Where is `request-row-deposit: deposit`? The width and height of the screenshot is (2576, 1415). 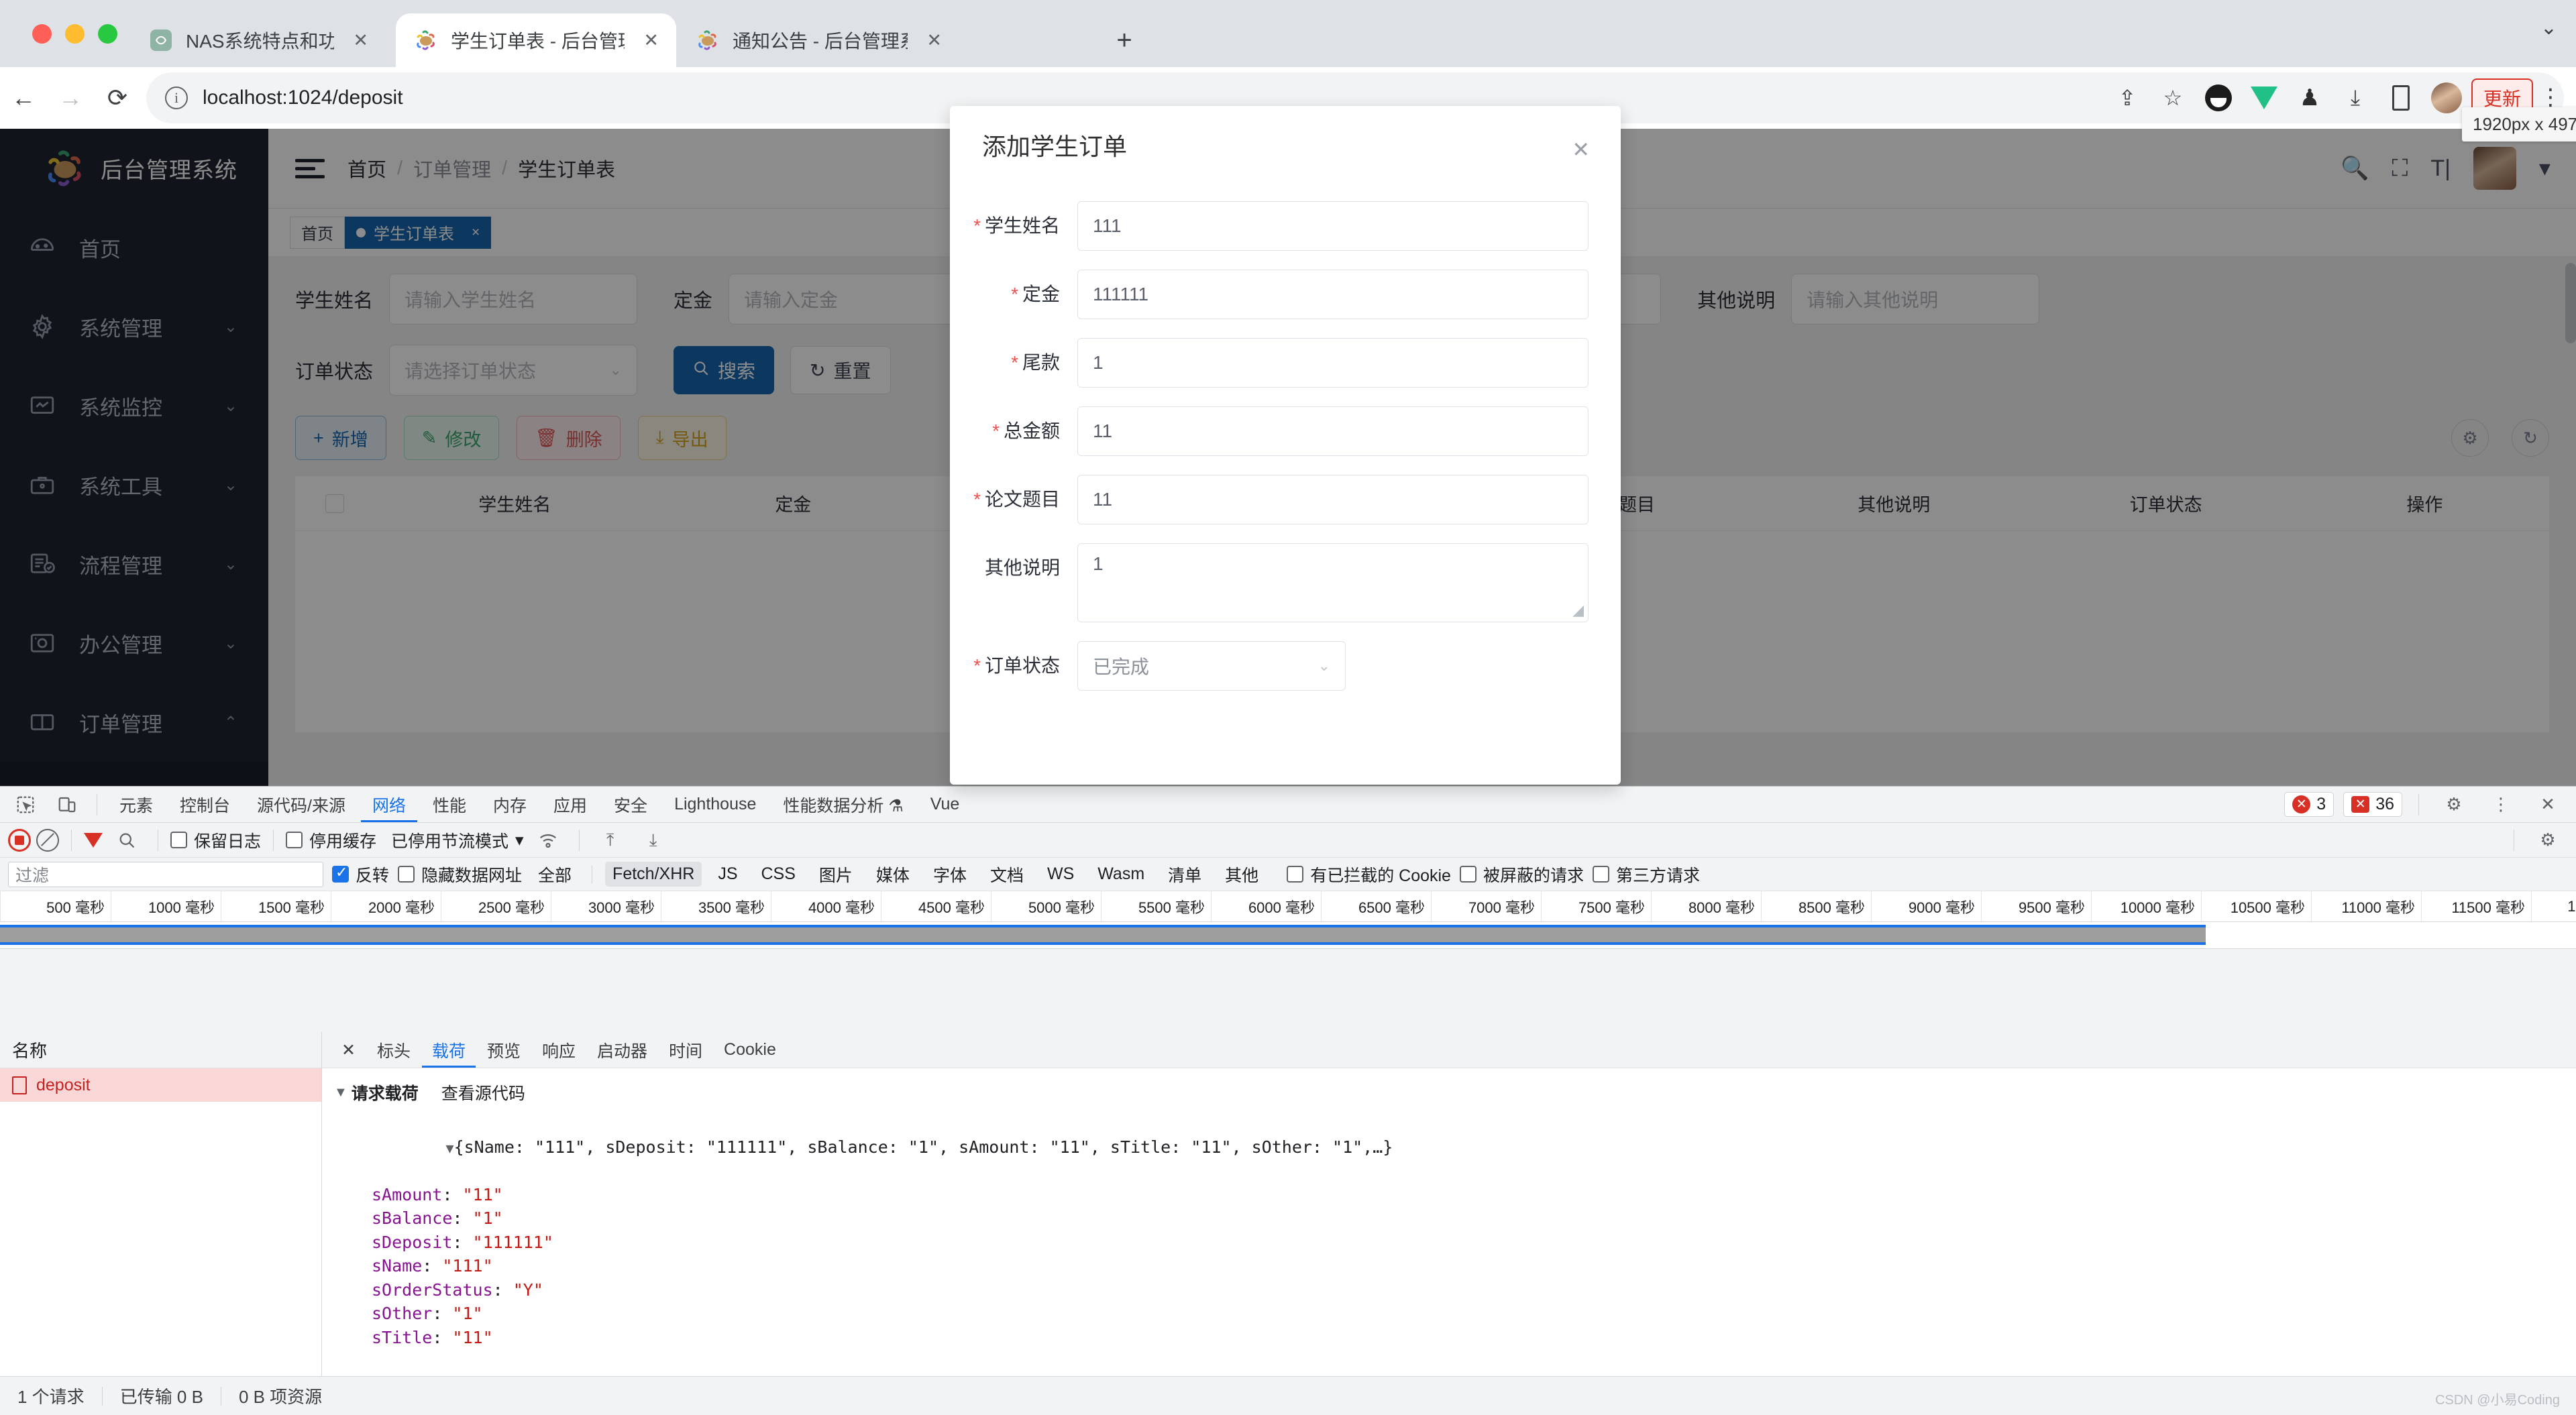 request-row-deposit: deposit is located at coordinates (160, 1085).